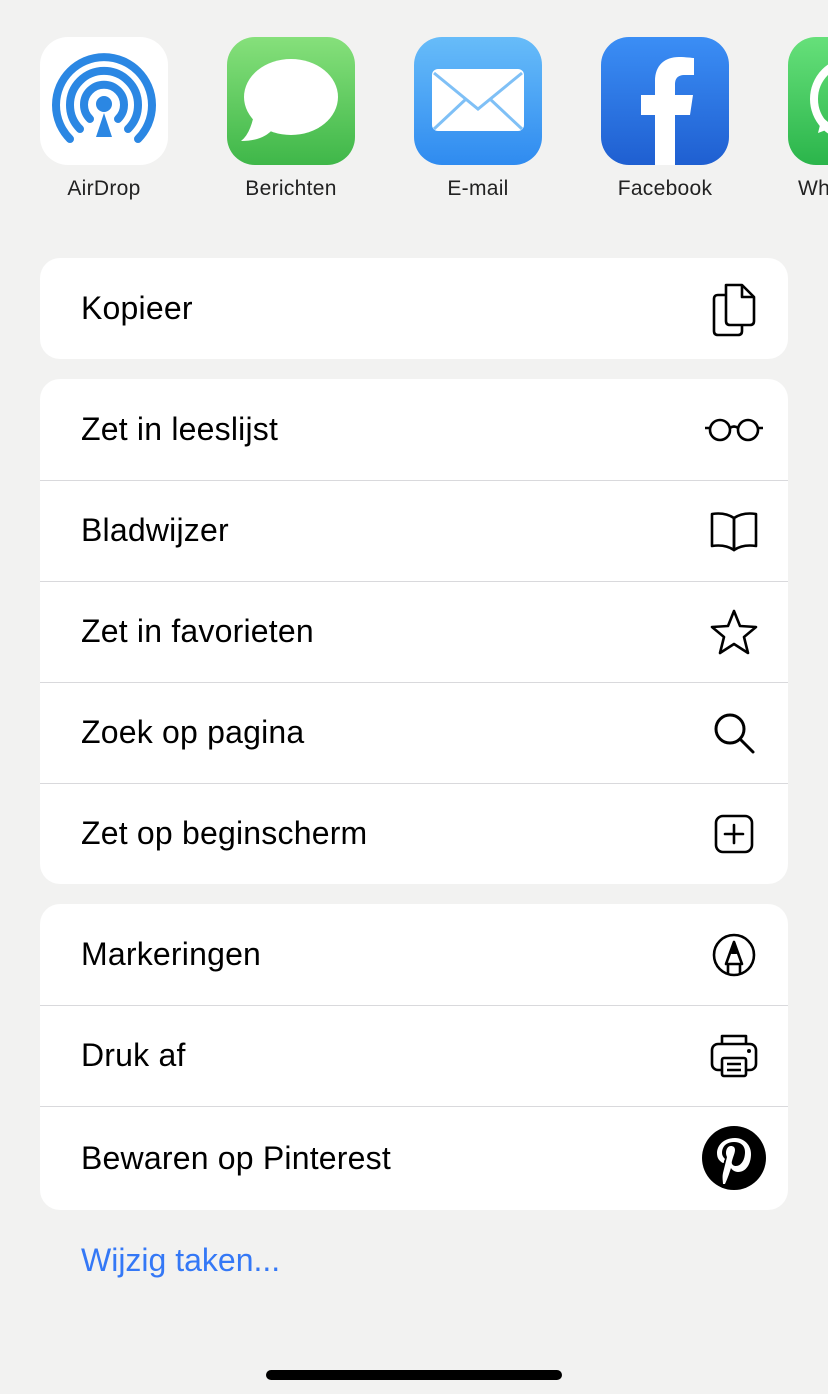  I want to click on action-label: Zet op beginscherm, so click(224, 833).